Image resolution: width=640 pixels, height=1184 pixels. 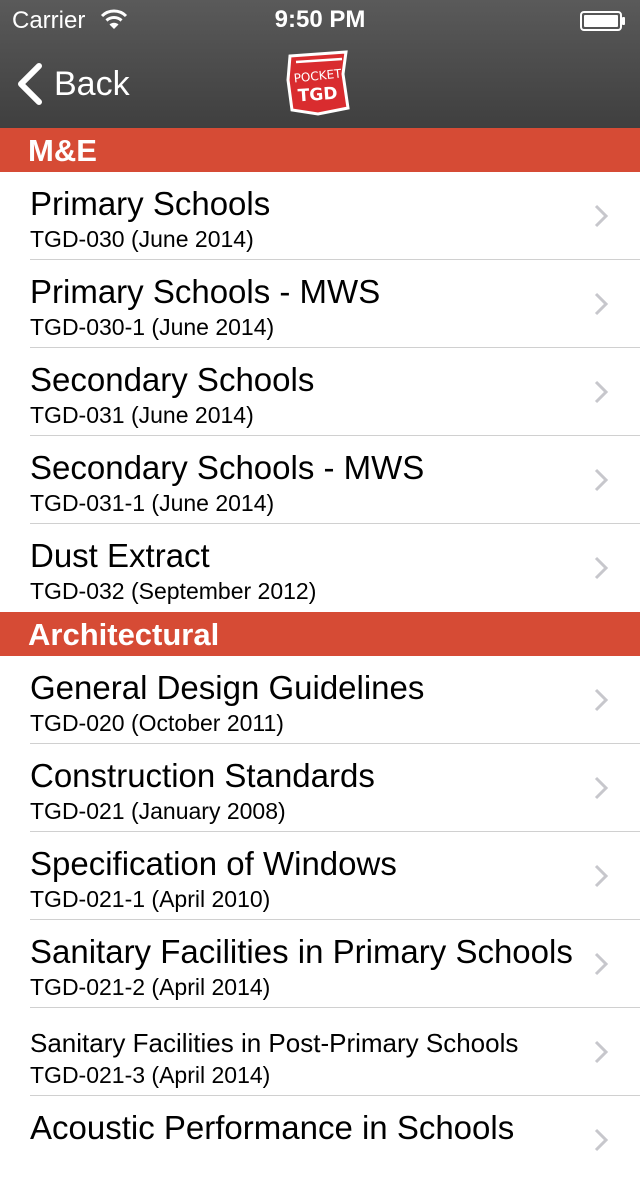 I want to click on item-subtitle: TGD-031 (June 2014), so click(x=142, y=415).